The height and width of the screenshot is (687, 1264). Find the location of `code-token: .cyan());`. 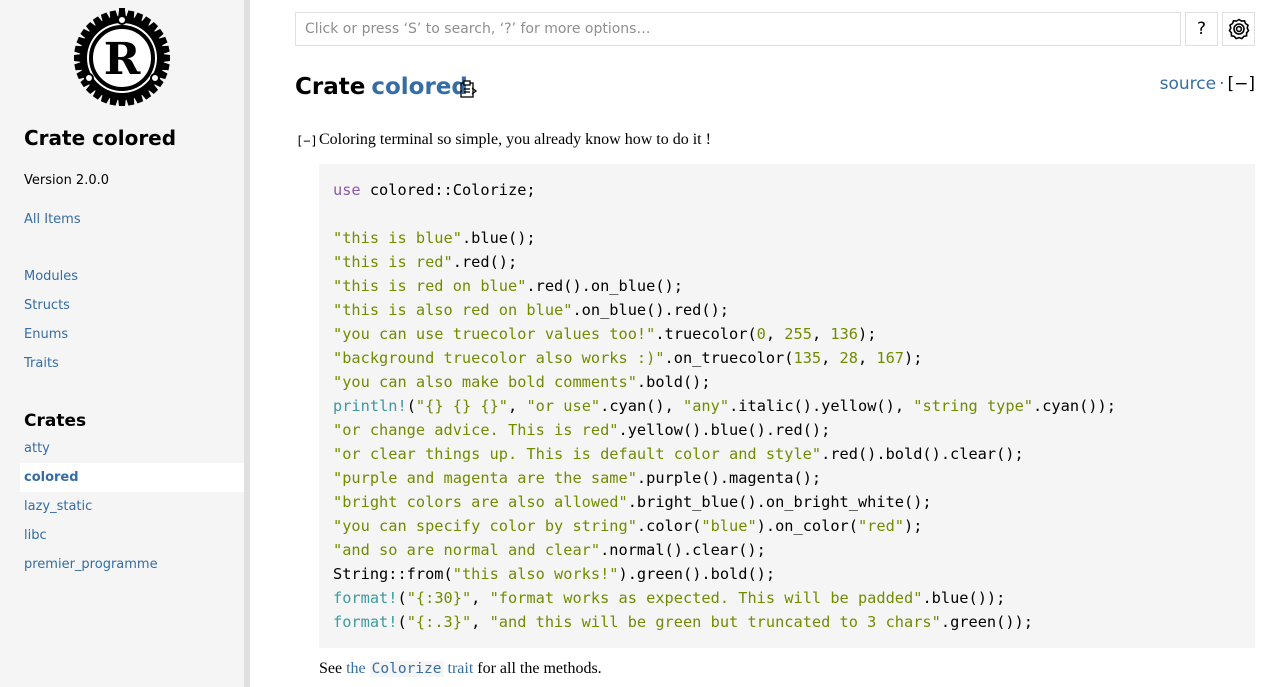

code-token: .cyan()); is located at coordinates (1074, 406).